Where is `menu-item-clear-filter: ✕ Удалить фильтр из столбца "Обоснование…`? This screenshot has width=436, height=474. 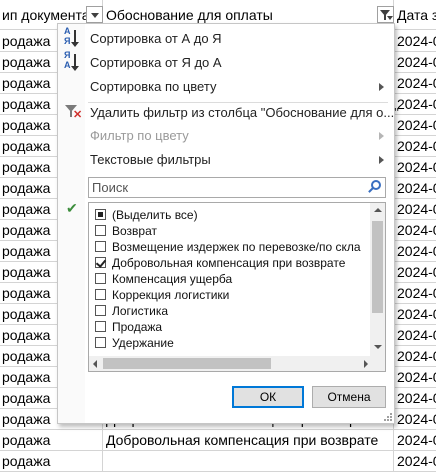
menu-item-clear-filter: ✕ Удалить фильтр из столбца "Обоснование… is located at coordinates (228, 113).